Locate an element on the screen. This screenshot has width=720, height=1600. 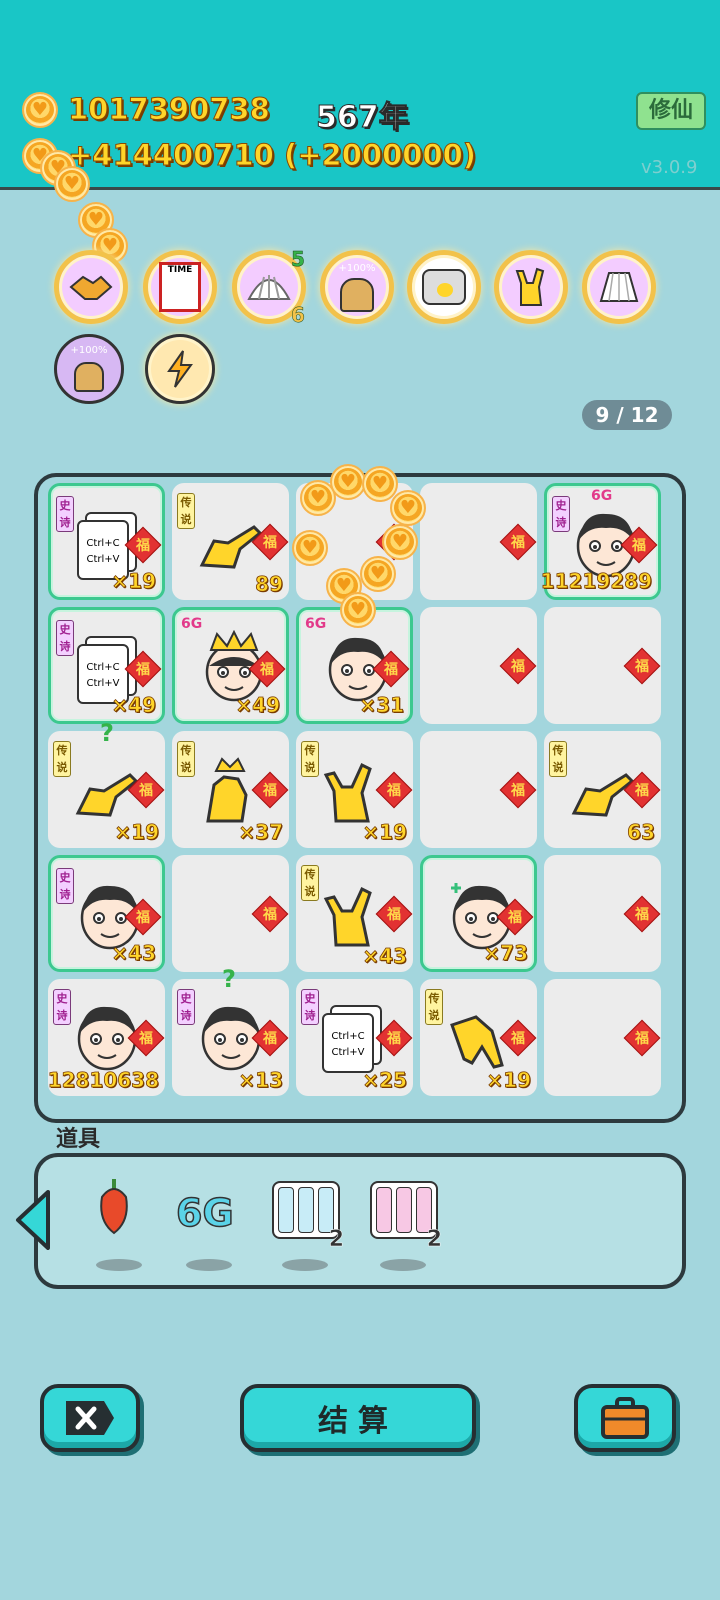
year-counter: 567年 is located at coordinates (363, 118).